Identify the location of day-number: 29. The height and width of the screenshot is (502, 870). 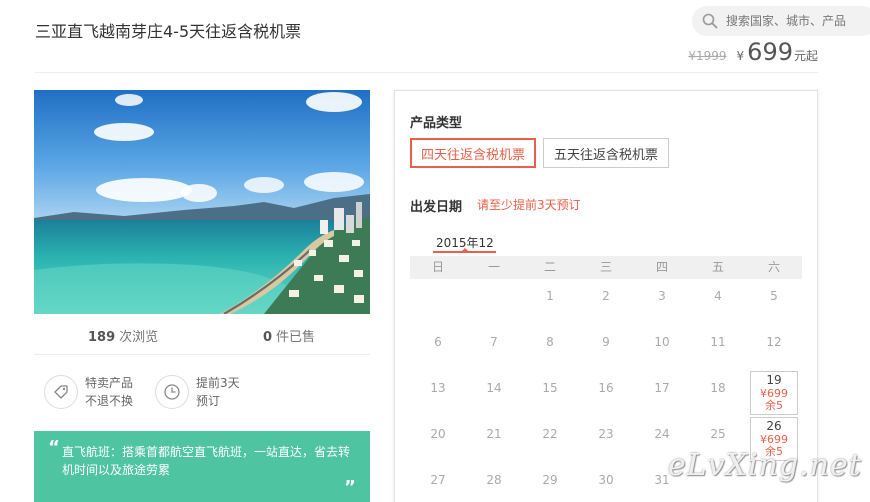
(550, 480).